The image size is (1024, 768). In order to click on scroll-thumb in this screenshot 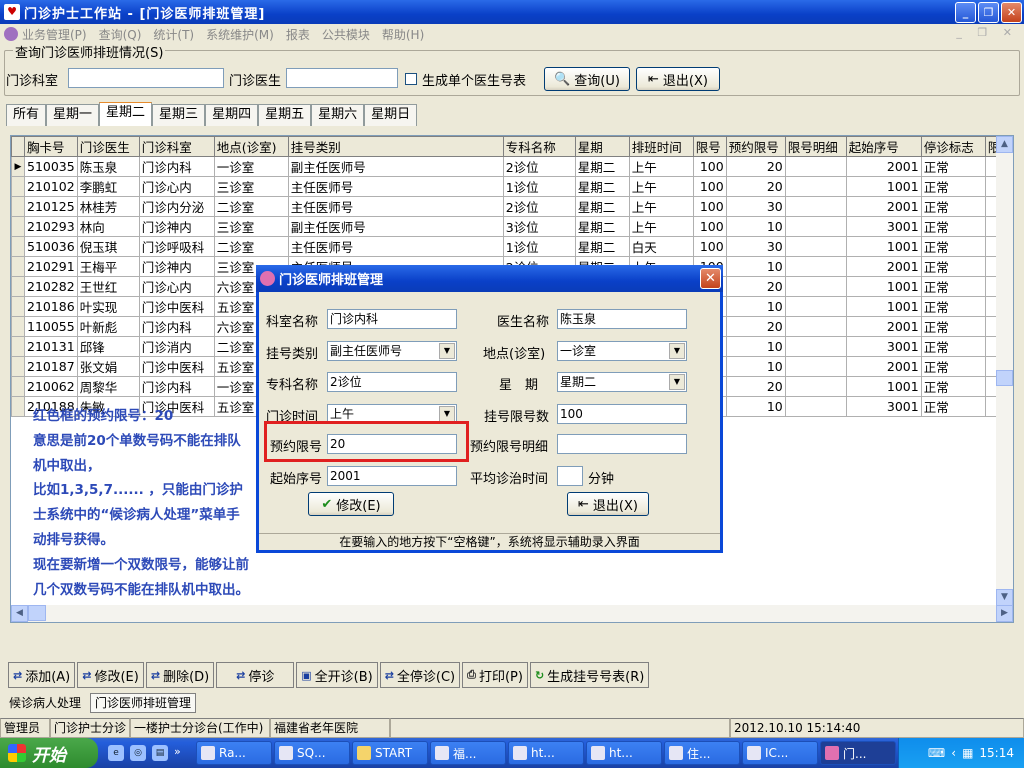, I will do `click(1004, 378)`.